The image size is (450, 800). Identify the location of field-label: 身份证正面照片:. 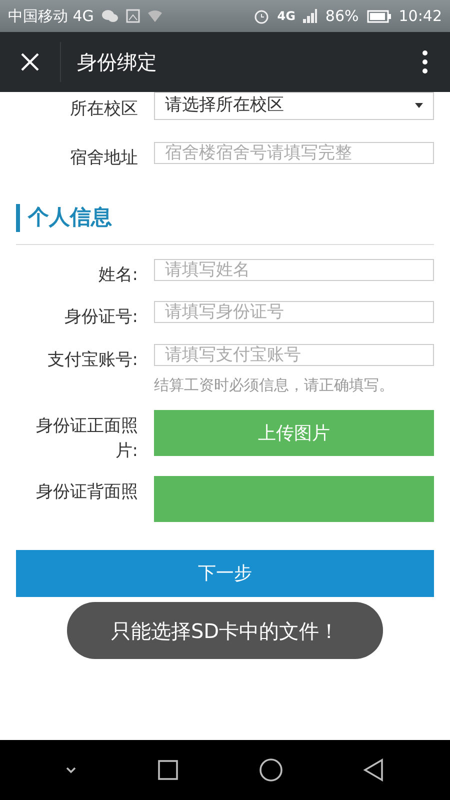
(86, 439).